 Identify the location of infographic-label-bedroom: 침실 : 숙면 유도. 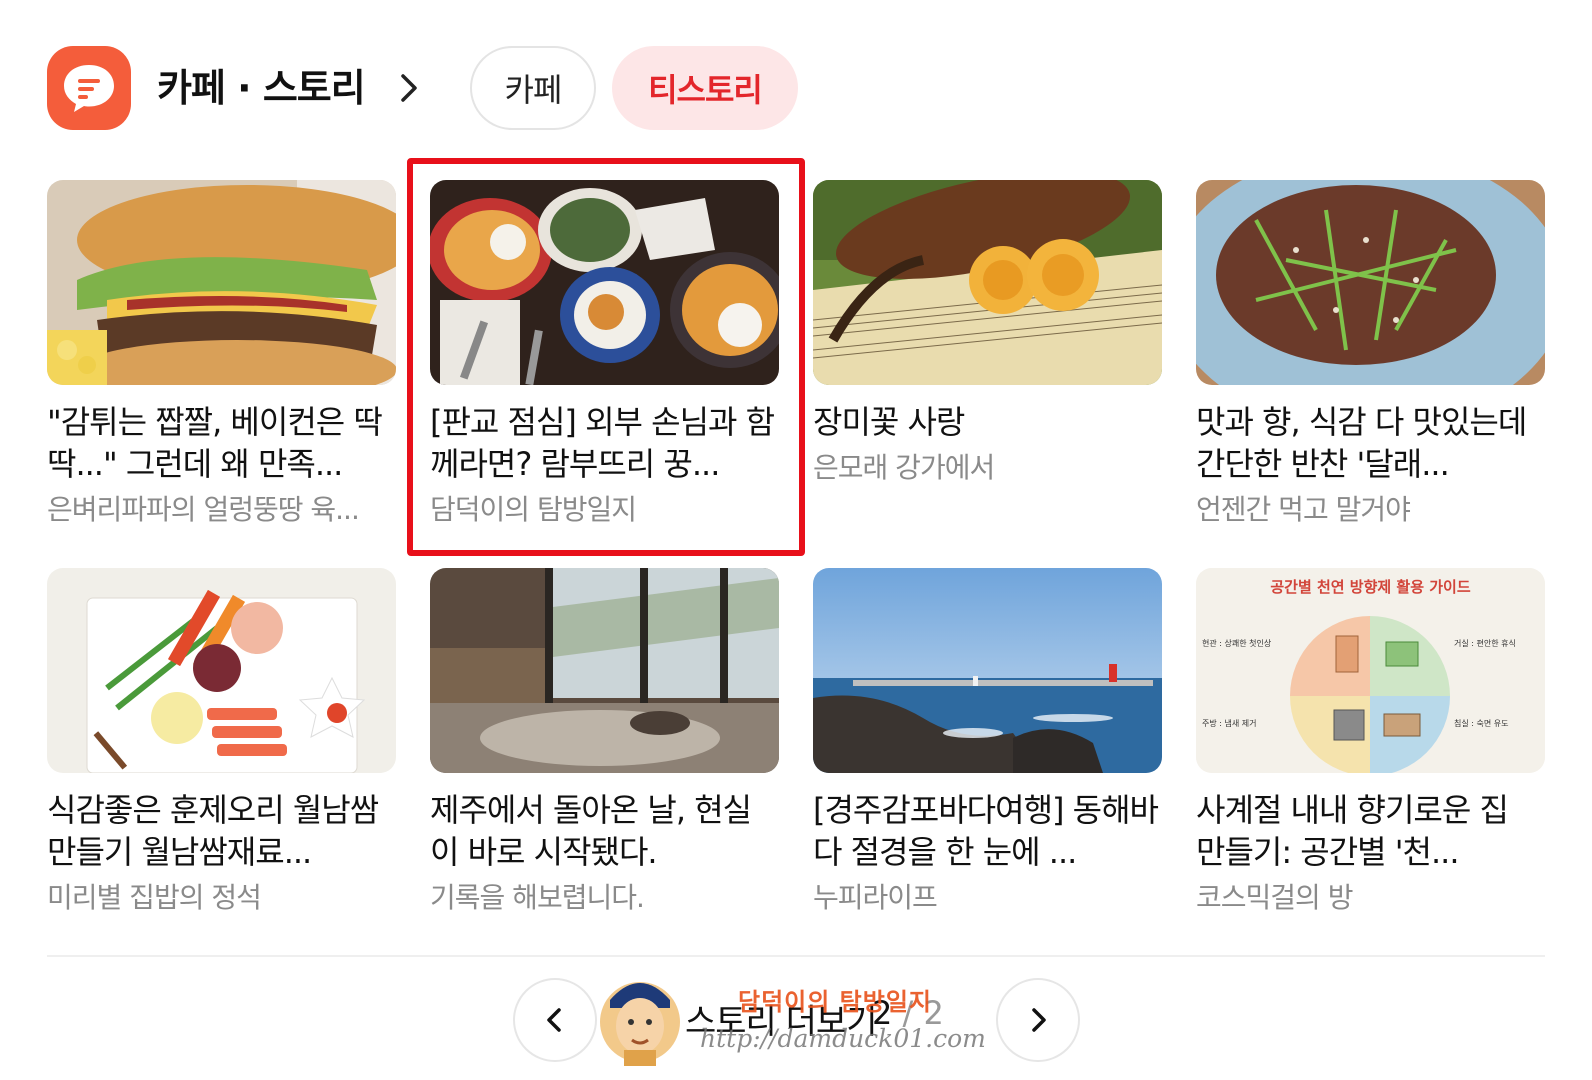
(1481, 723).